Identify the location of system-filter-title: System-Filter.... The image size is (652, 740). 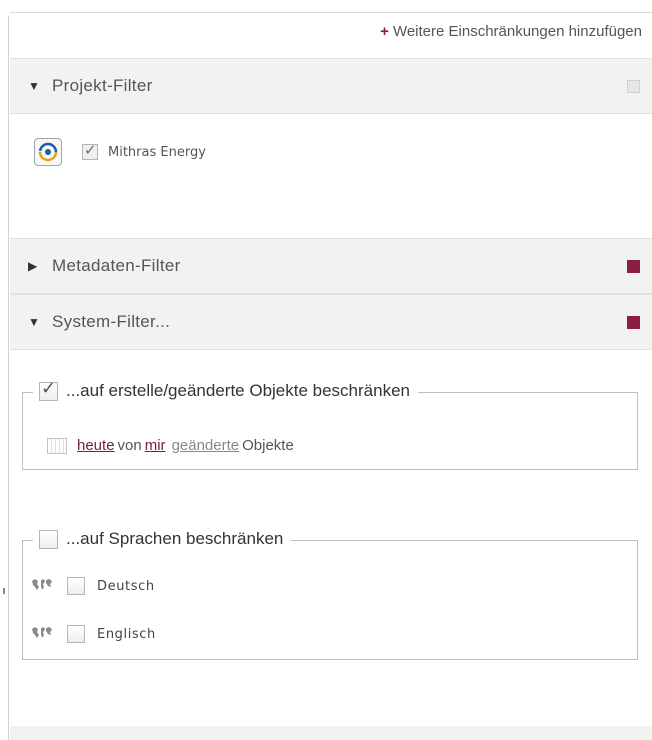
(111, 321).